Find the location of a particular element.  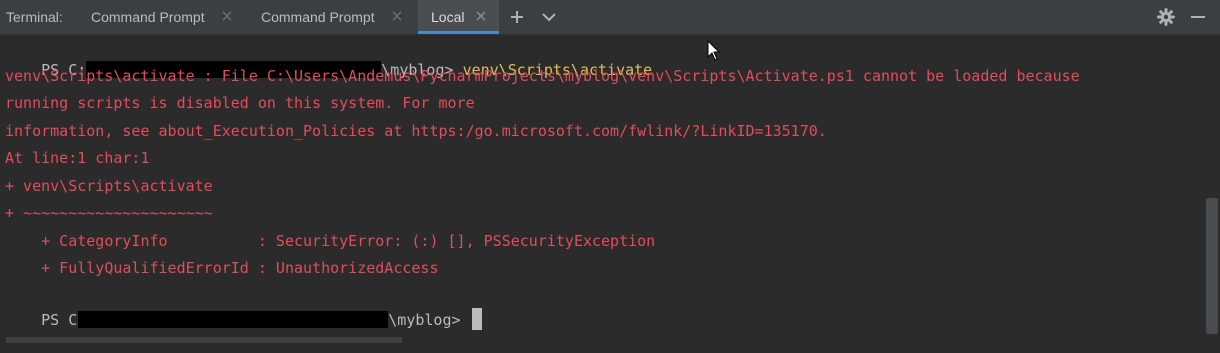

mouse-pointer-icon is located at coordinates (714, 50).